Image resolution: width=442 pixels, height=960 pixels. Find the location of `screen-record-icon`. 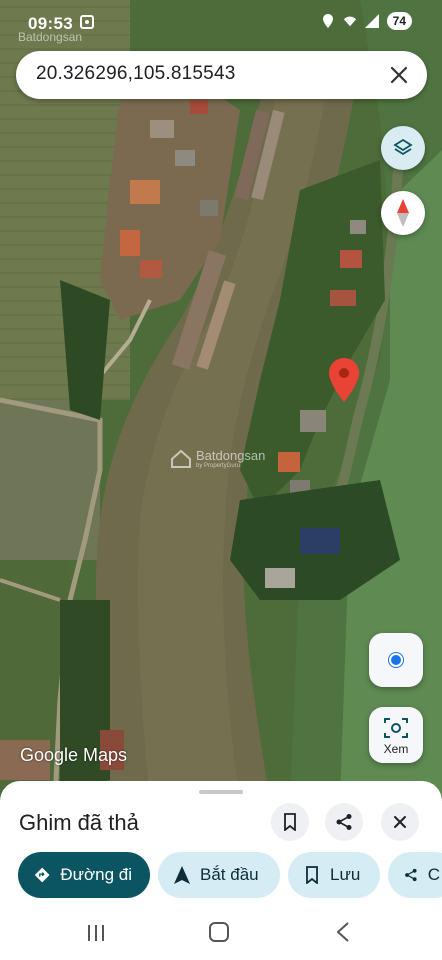

screen-record-icon is located at coordinates (87, 22).